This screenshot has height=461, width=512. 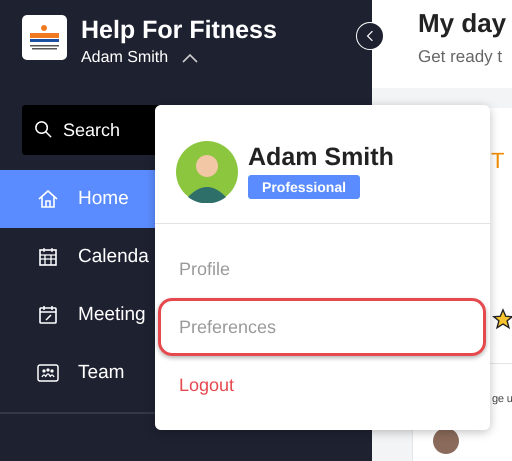 What do you see at coordinates (179, 30) in the screenshot?
I see `app-title: Help For Fitness` at bounding box center [179, 30].